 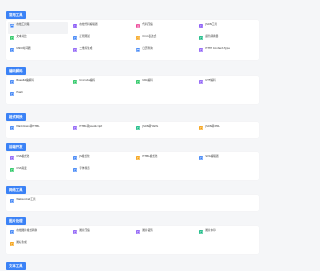 I want to click on section-title: 前端开发, so click(x=16, y=147).